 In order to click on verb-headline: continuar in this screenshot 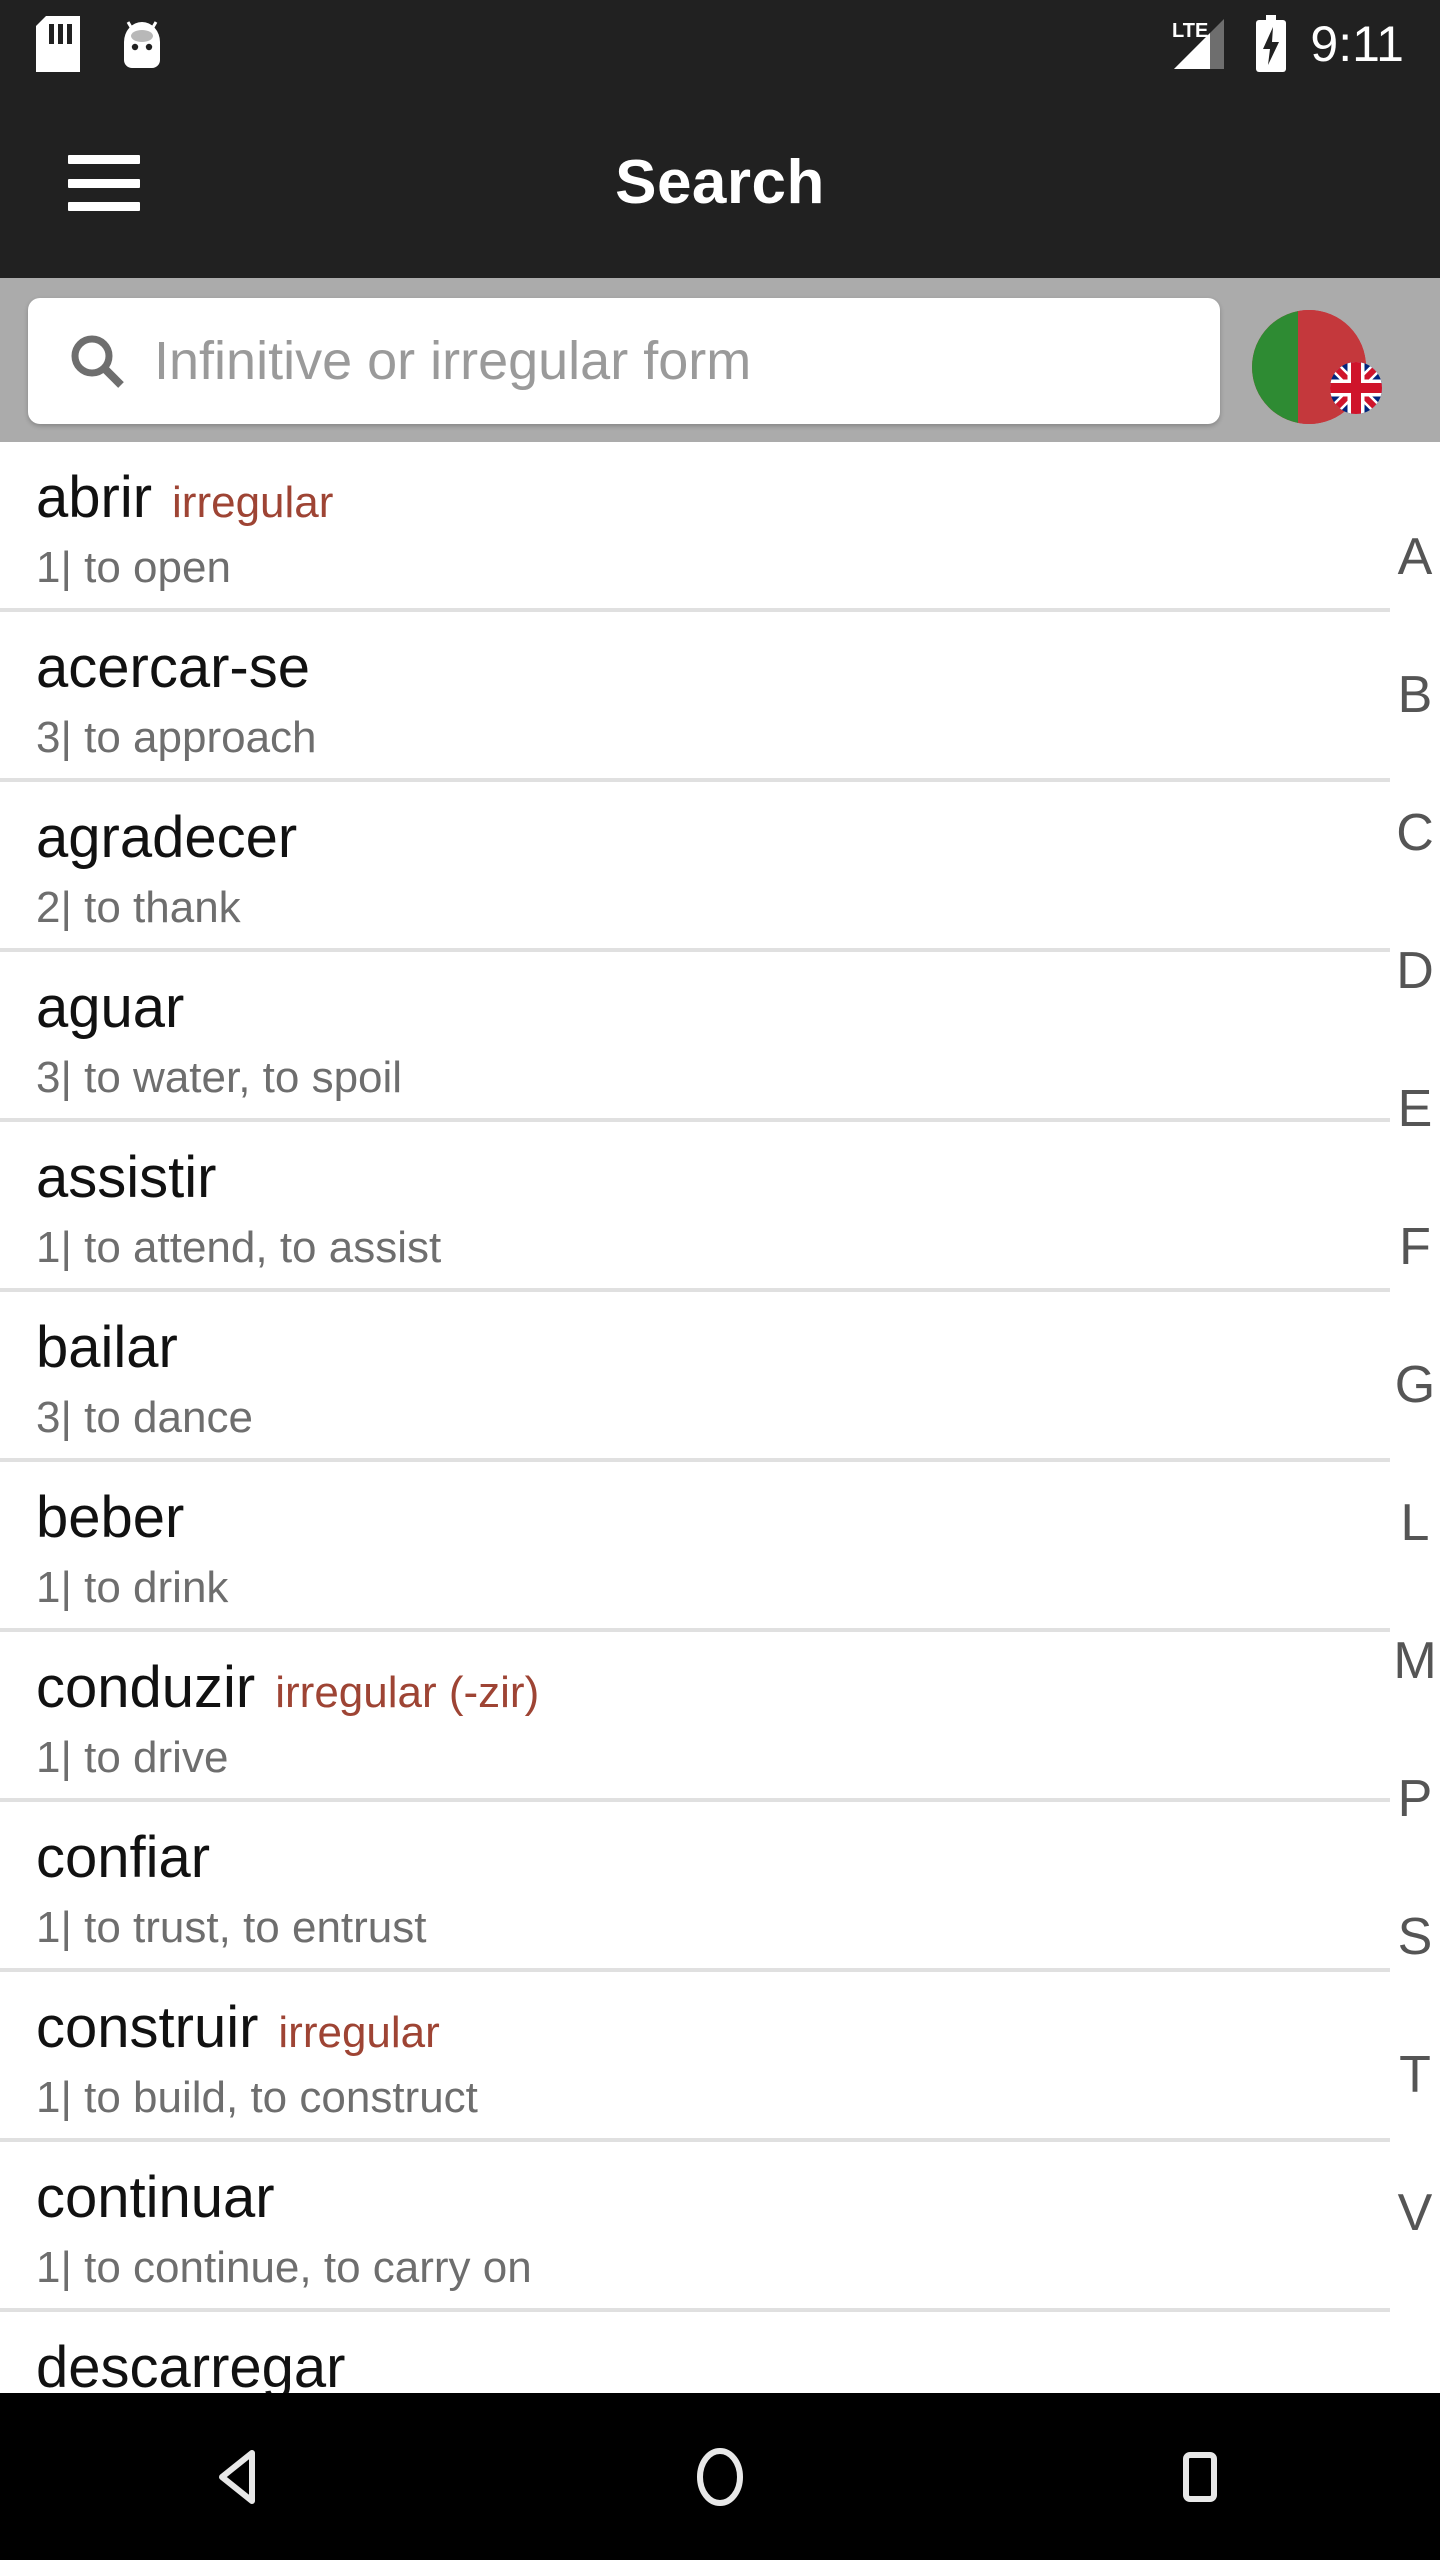, I will do `click(738, 2198)`.